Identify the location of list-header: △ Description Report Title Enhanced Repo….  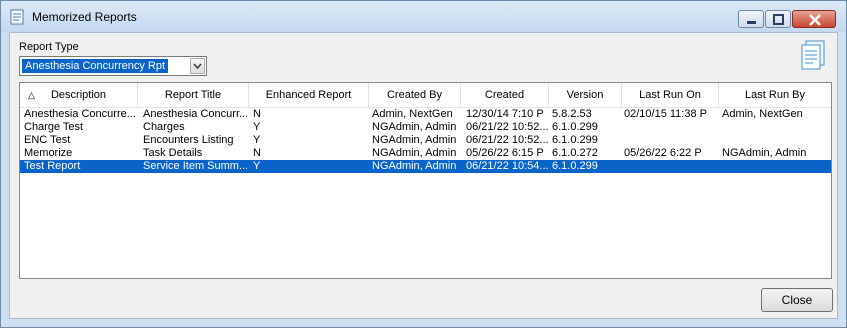
(425, 95).